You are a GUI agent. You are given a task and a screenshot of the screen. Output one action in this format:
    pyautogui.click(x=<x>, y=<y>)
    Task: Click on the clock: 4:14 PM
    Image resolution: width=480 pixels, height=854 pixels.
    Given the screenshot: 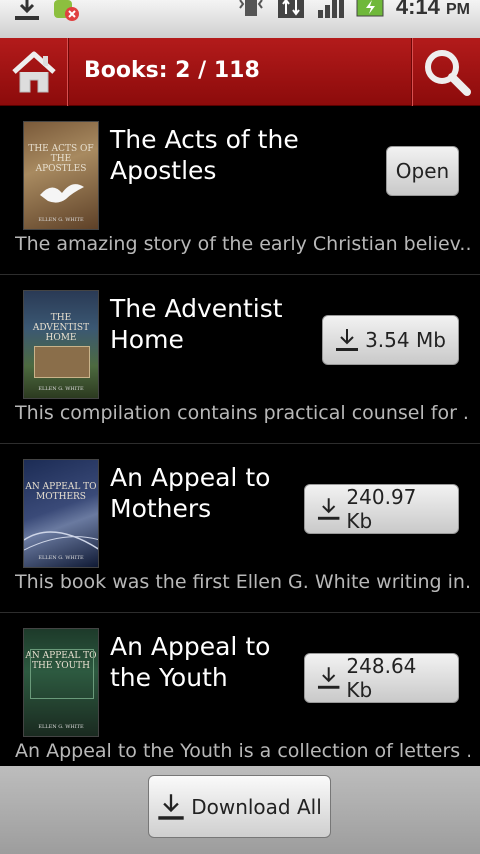 What is the action you would take?
    pyautogui.click(x=433, y=10)
    